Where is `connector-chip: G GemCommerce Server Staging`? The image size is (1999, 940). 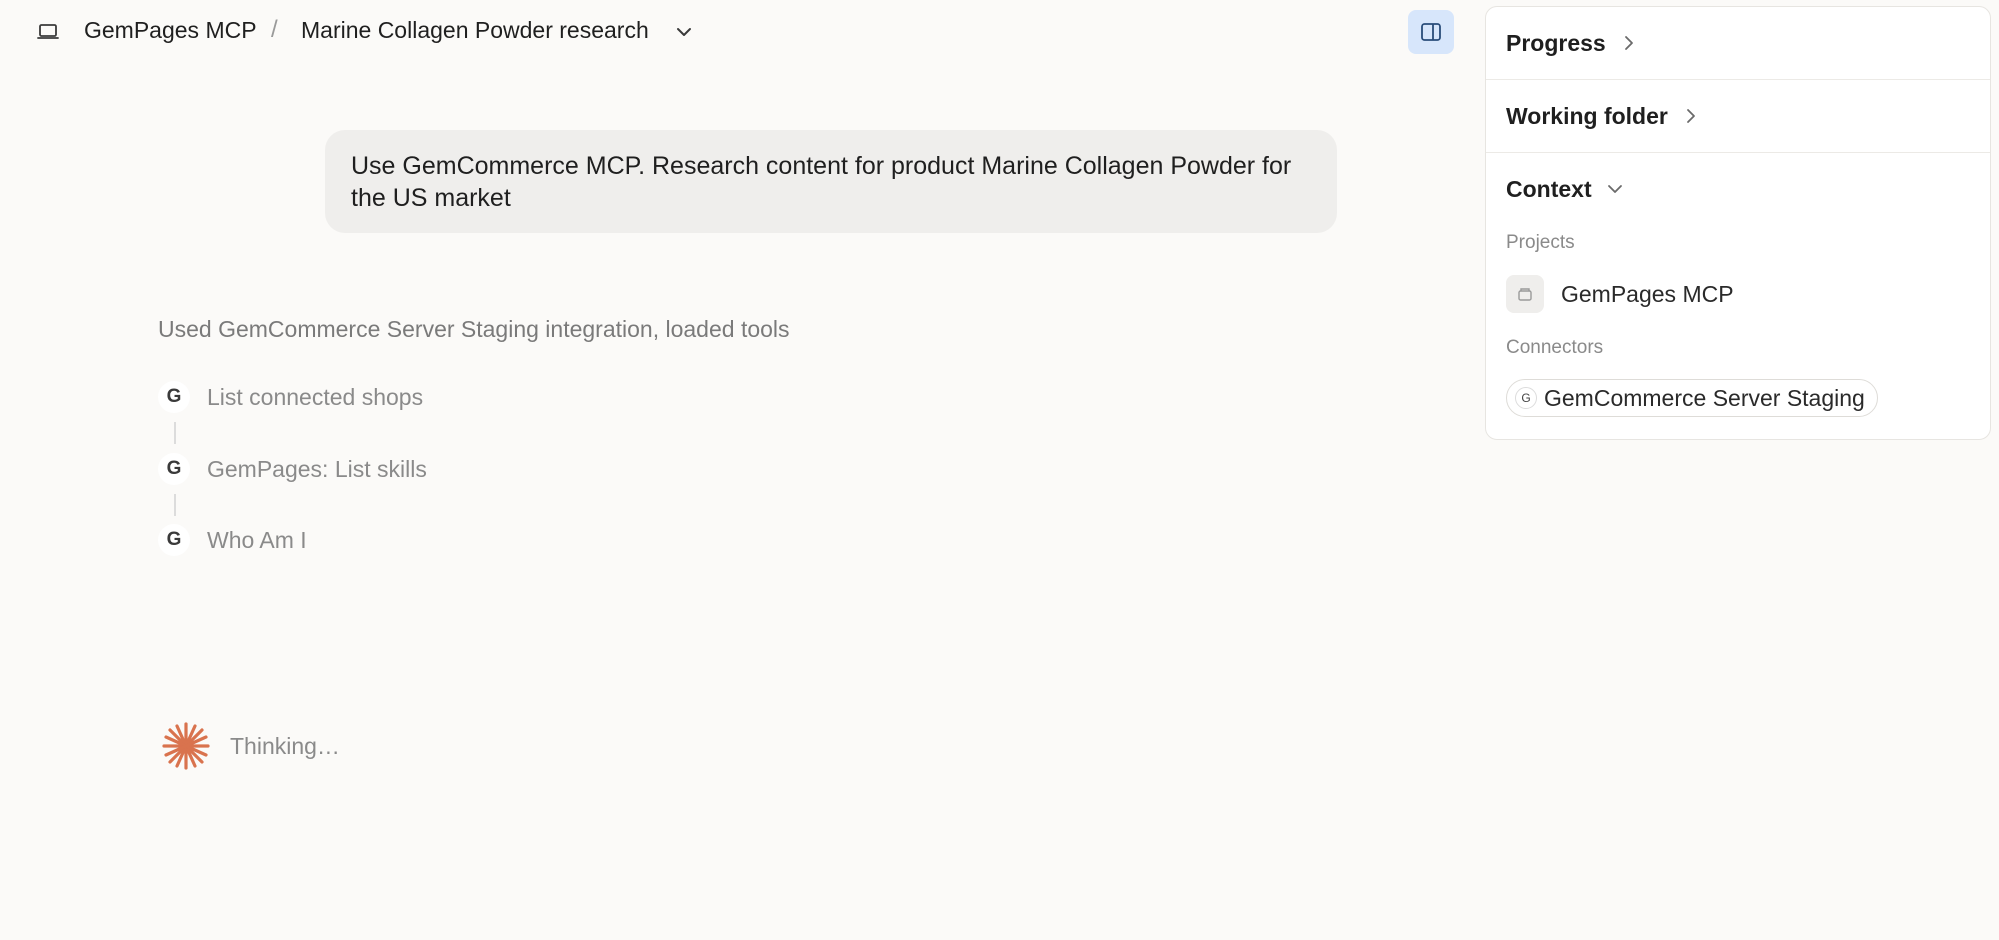
connector-chip: G GemCommerce Server Staging is located at coordinates (1692, 398).